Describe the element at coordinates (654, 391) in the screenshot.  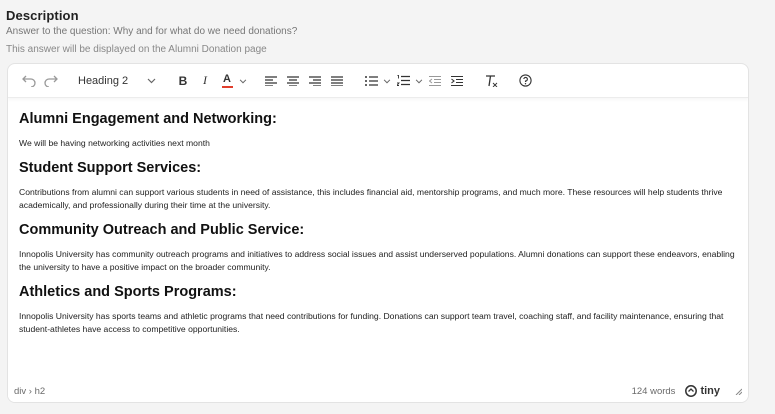
I see `word-count: 124 words` at that location.